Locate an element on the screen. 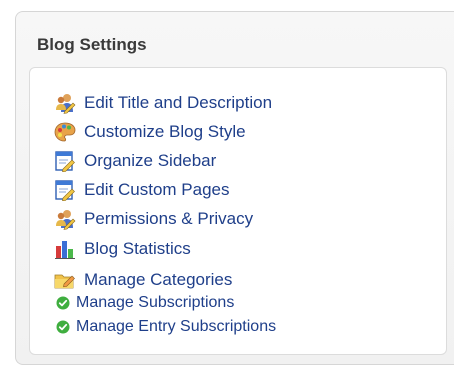 This screenshot has height=365, width=454. bar-chart-icon is located at coordinates (65, 249).